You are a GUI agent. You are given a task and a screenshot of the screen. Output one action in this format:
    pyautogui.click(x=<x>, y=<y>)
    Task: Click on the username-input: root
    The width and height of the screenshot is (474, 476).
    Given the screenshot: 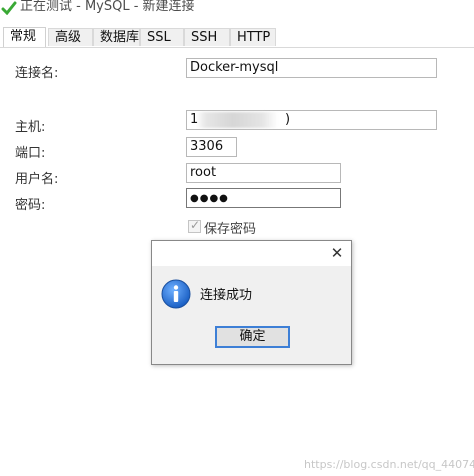 What is the action you would take?
    pyautogui.click(x=263, y=173)
    